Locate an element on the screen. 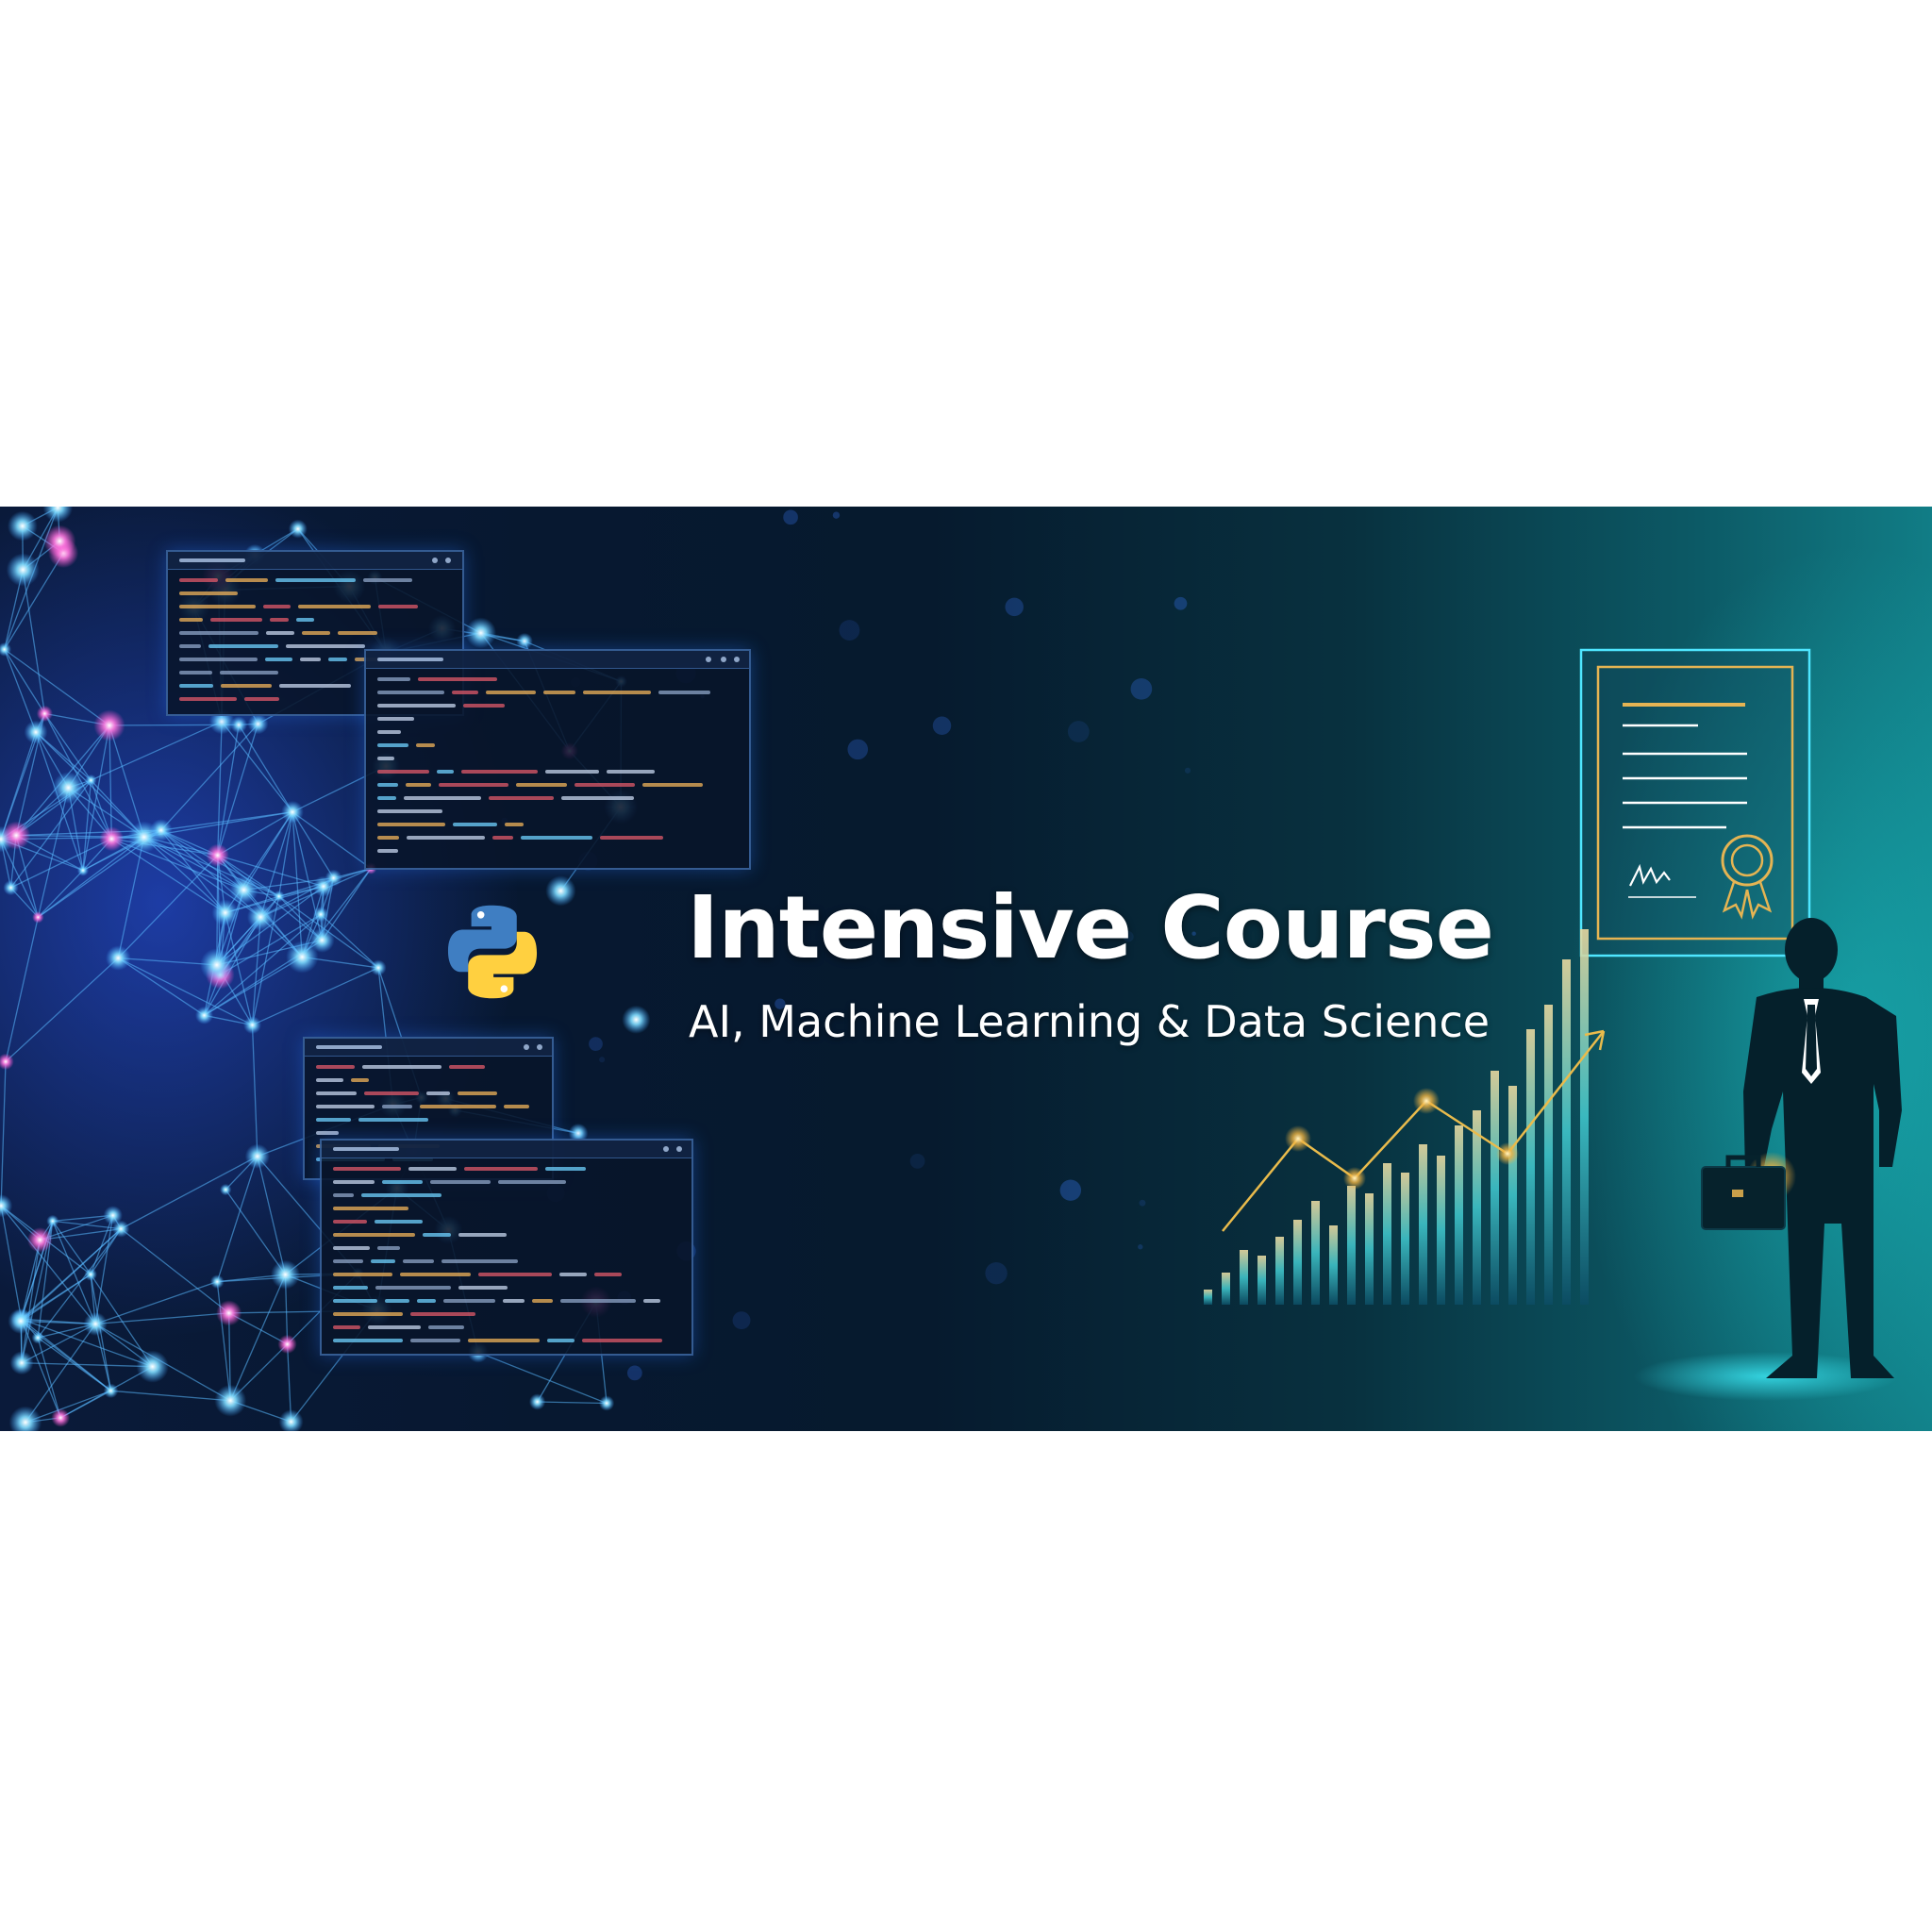 This screenshot has height=1932, width=1932. right-illustration is located at coordinates (1553, 1025).